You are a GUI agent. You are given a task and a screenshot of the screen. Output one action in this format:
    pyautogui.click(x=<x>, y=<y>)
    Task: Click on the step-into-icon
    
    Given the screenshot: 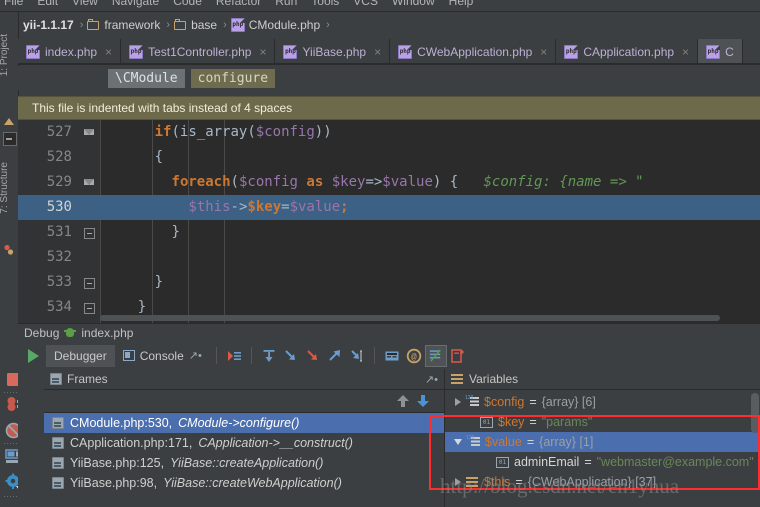 What is the action you would take?
    pyautogui.click(x=291, y=356)
    